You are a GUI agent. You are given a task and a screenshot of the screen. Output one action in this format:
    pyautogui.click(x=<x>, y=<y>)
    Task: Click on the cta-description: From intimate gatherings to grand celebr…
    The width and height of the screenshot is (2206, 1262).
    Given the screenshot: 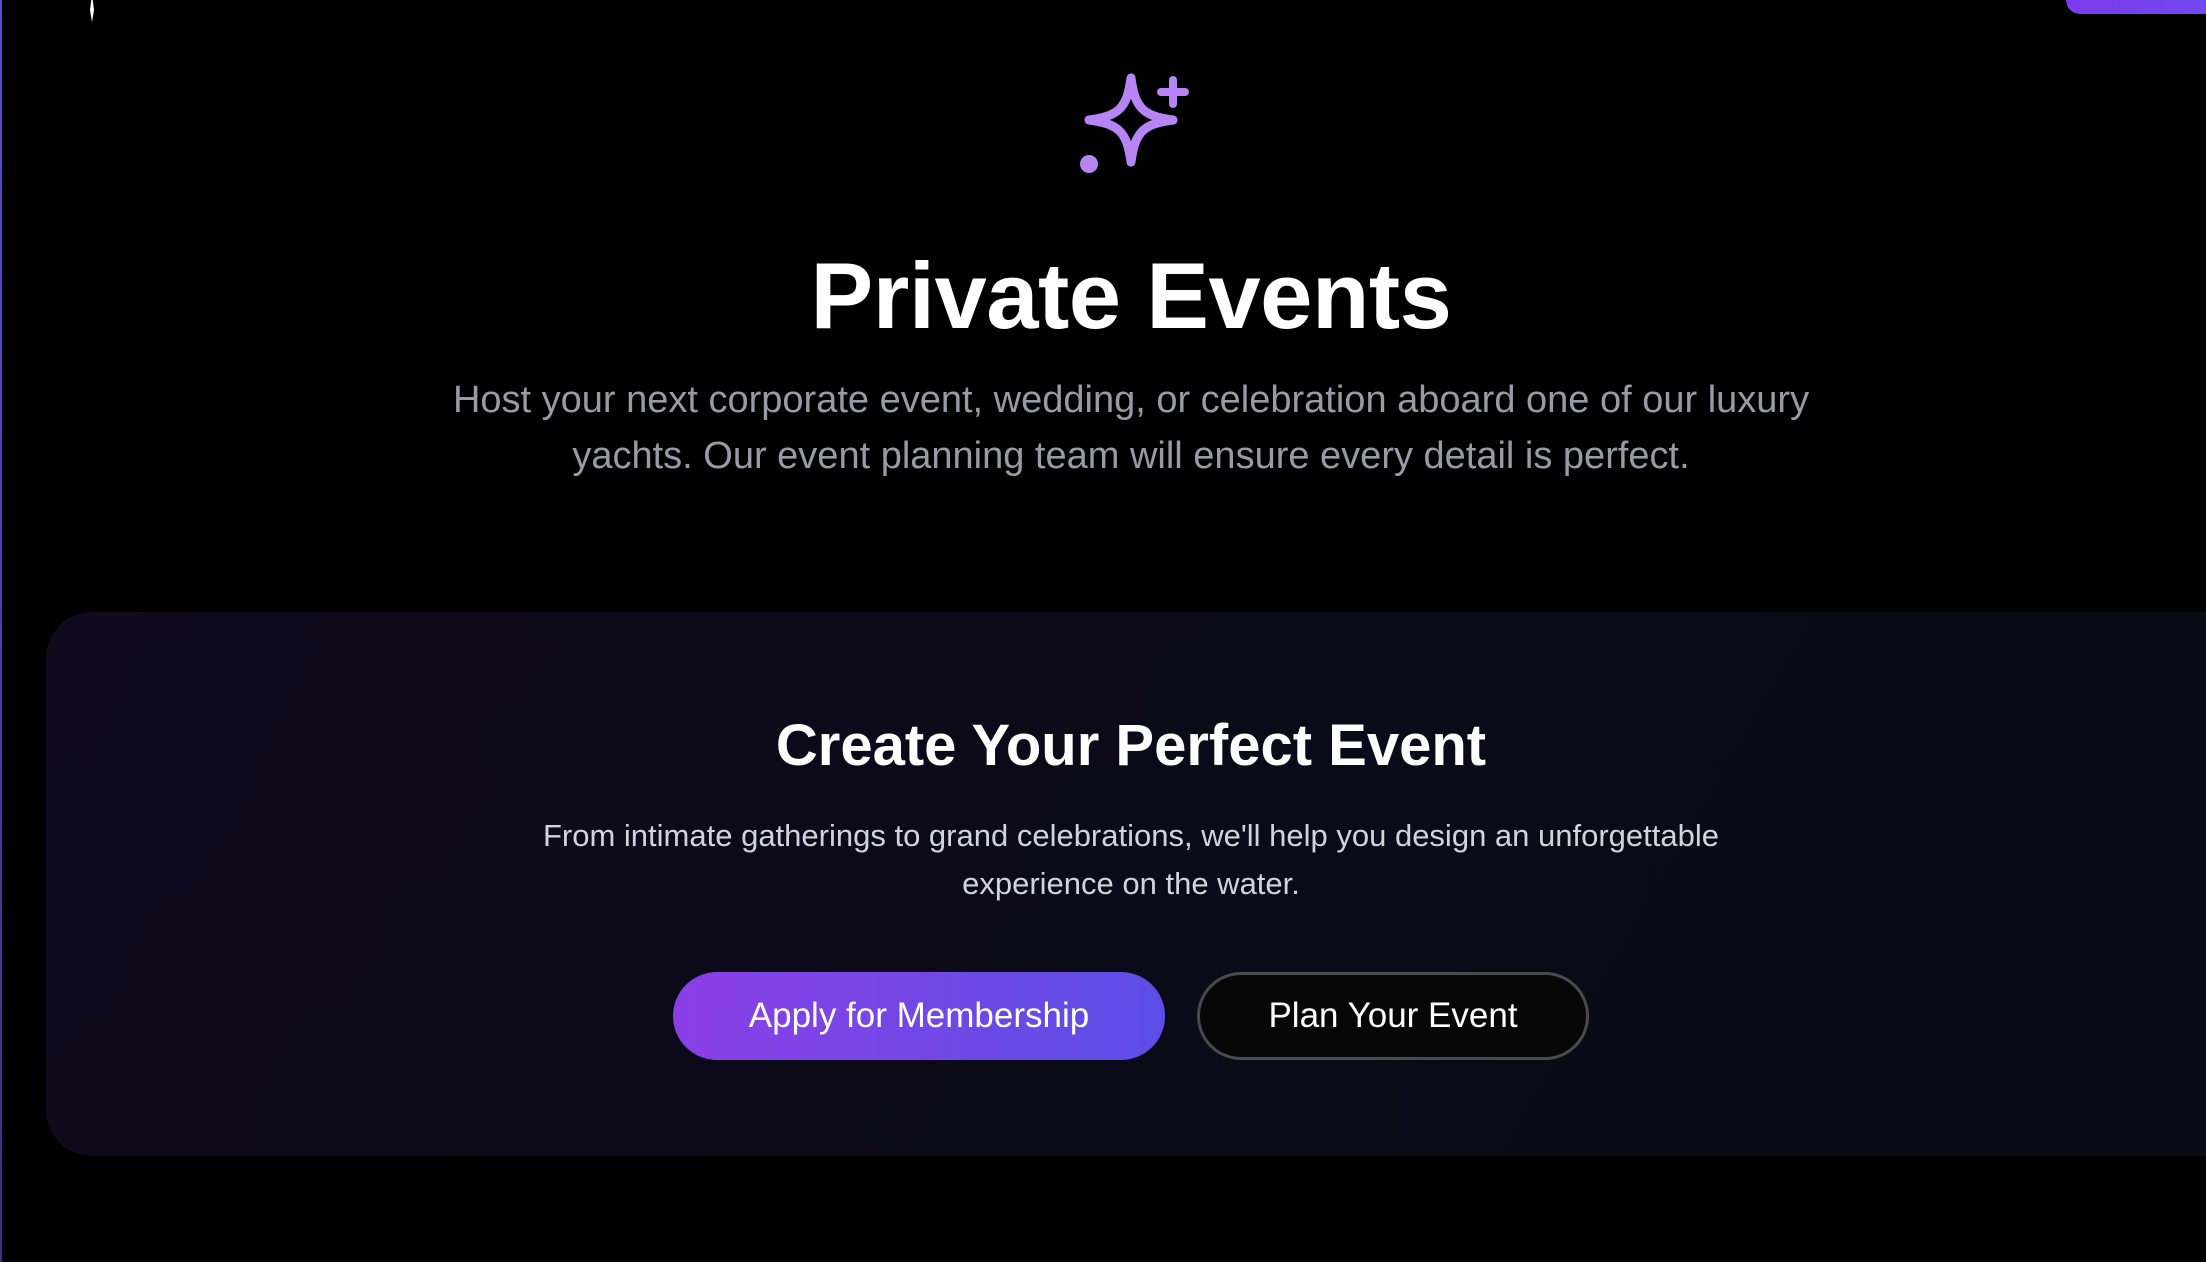 What is the action you would take?
    pyautogui.click(x=1130, y=859)
    